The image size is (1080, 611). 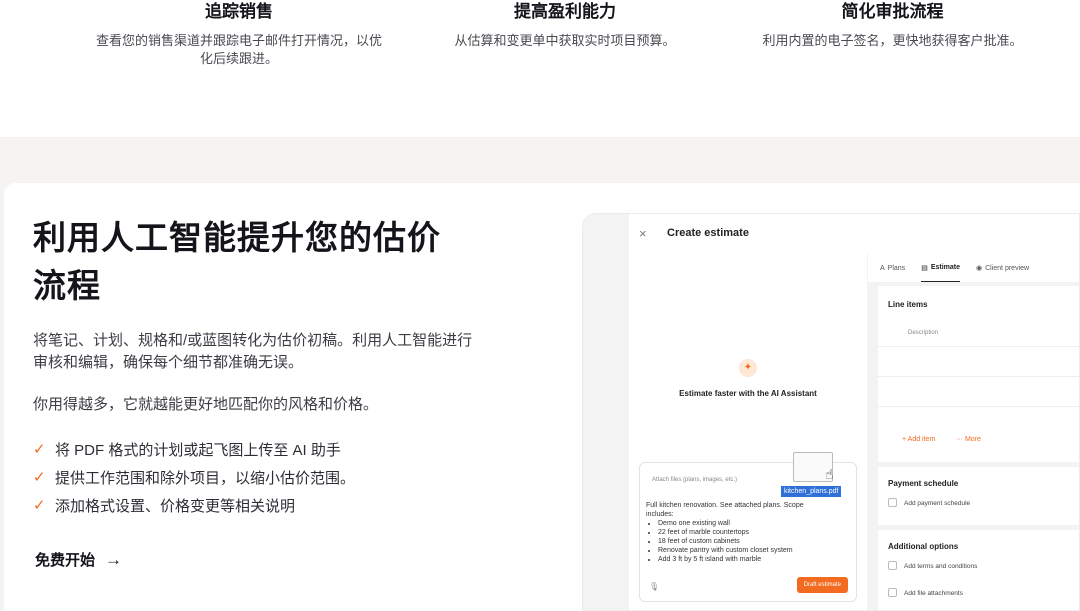 I want to click on draft-estimate-button: Draft estimate, so click(x=822, y=585).